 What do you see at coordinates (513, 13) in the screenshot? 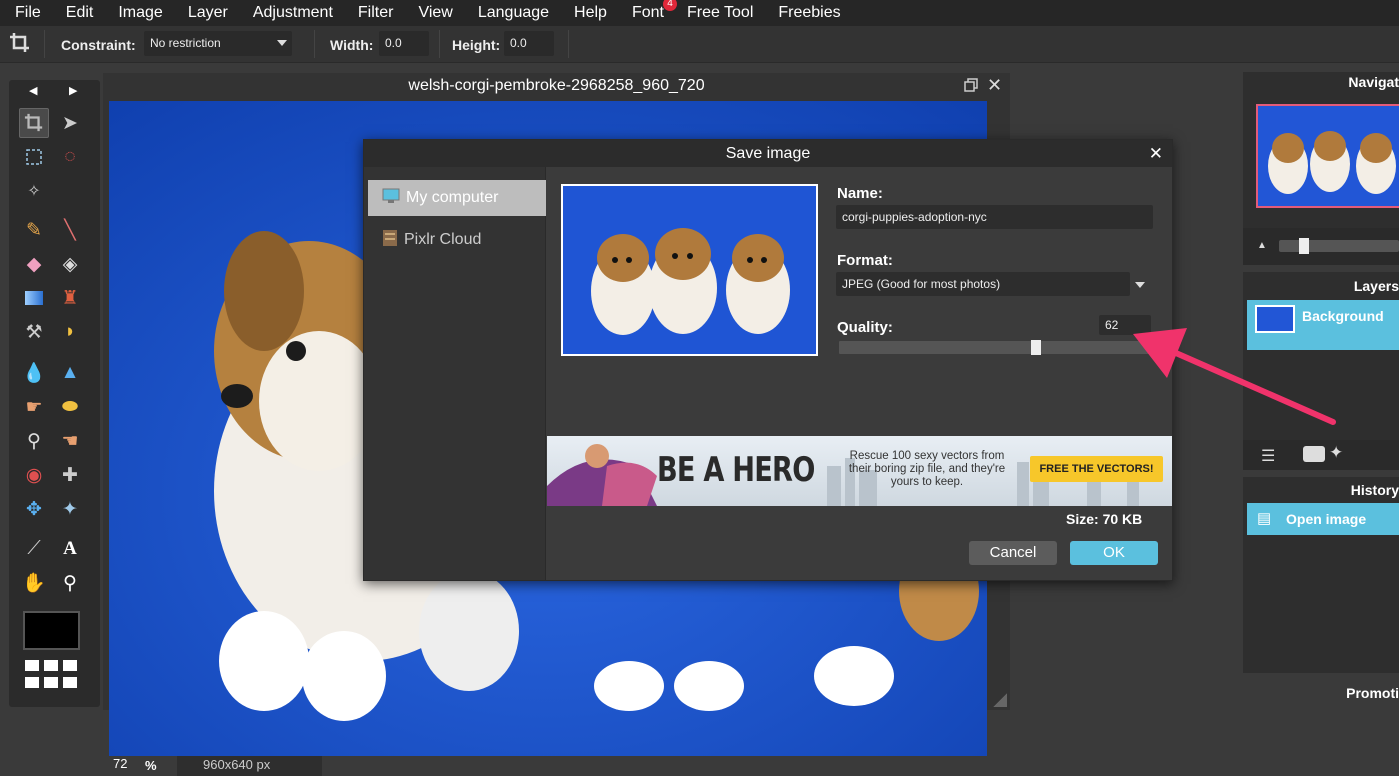
I see `menu-language: Language` at bounding box center [513, 13].